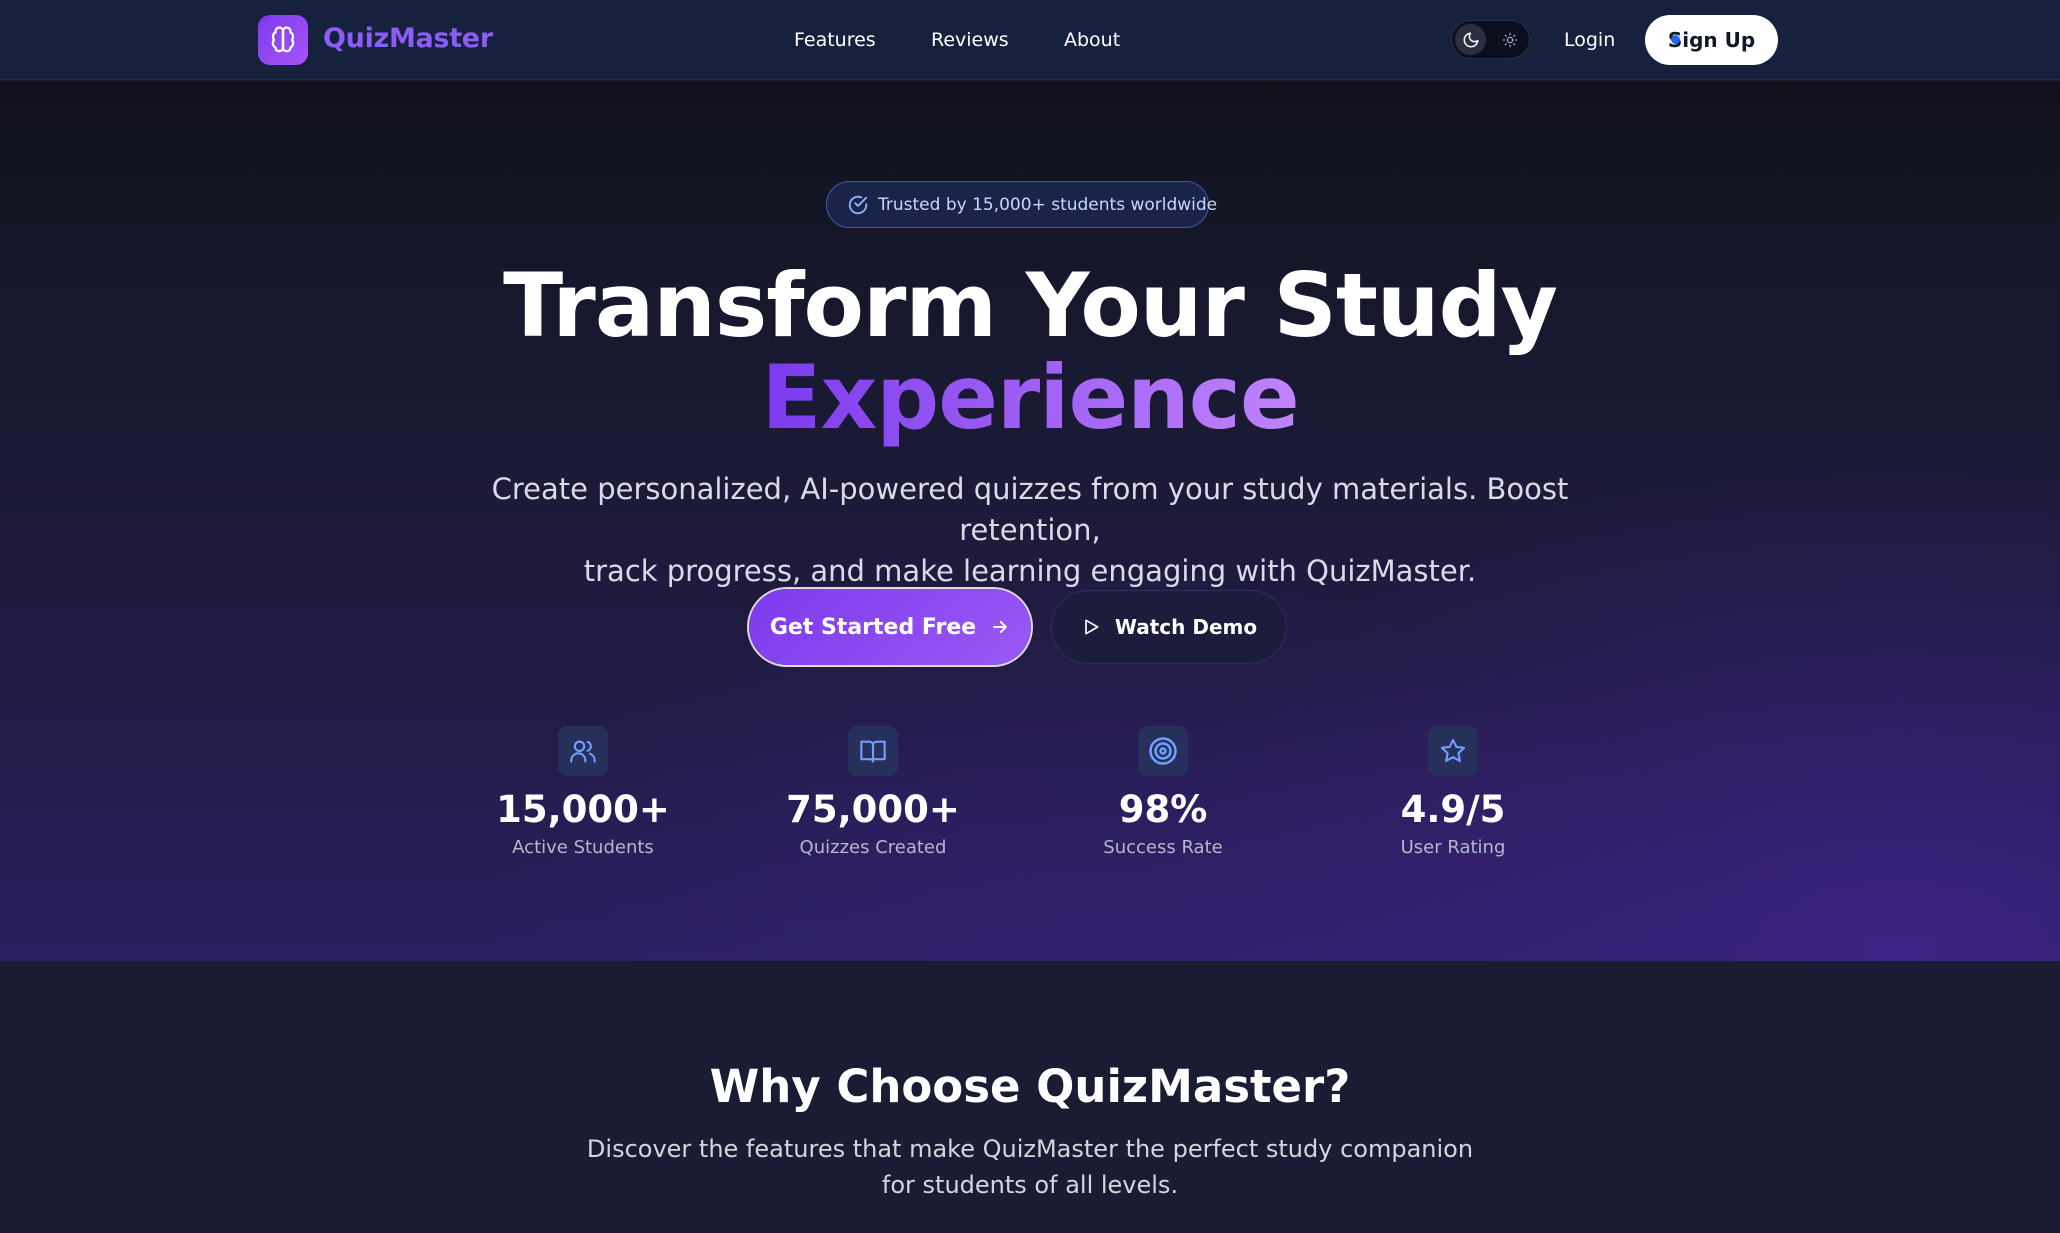 Image resolution: width=2060 pixels, height=1233 pixels. What do you see at coordinates (1048, 205) in the screenshot?
I see `trust-badge-text: Trusted by 15,000+ students worldwide` at bounding box center [1048, 205].